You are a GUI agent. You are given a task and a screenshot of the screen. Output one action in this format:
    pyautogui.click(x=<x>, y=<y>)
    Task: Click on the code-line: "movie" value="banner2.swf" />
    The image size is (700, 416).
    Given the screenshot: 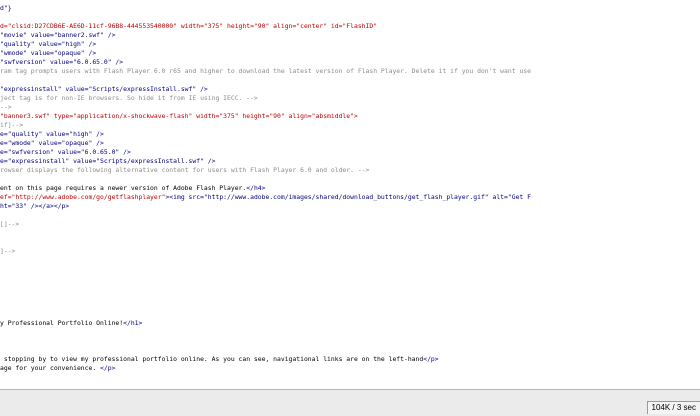 What is the action you would take?
    pyautogui.click(x=57, y=35)
    